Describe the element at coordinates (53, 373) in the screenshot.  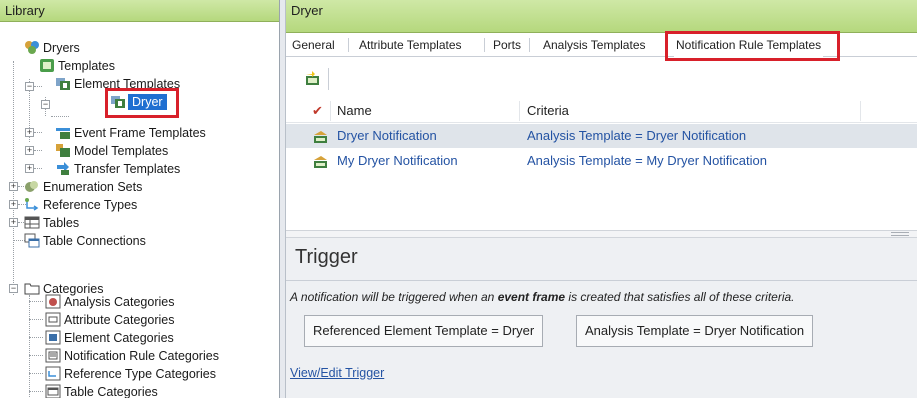
I see `reference-type-categories-icon` at that location.